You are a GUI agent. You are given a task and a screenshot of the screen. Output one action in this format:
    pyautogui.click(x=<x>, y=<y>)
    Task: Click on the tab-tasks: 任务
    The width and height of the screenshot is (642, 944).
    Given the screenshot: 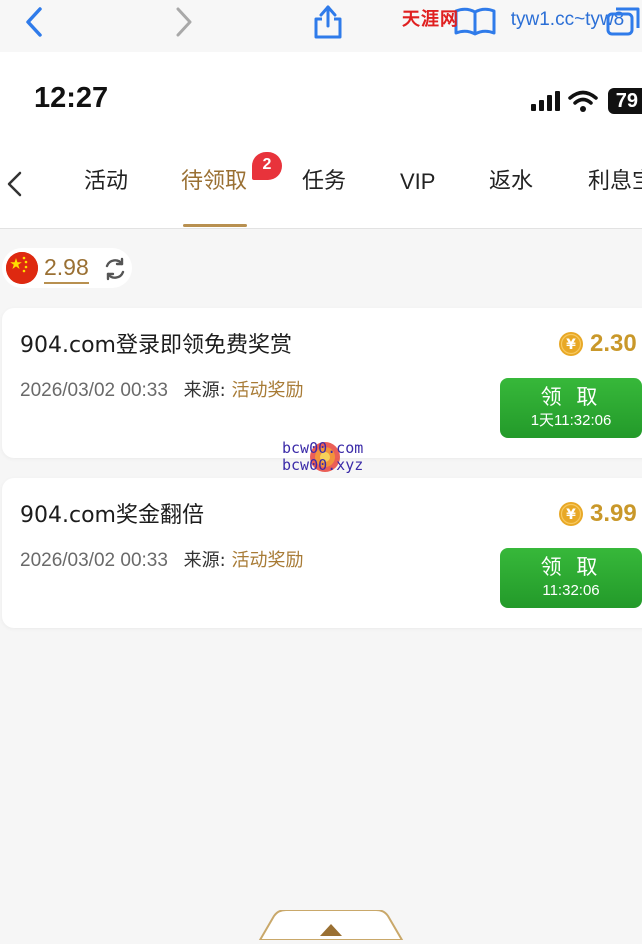 What is the action you would take?
    pyautogui.click(x=324, y=182)
    